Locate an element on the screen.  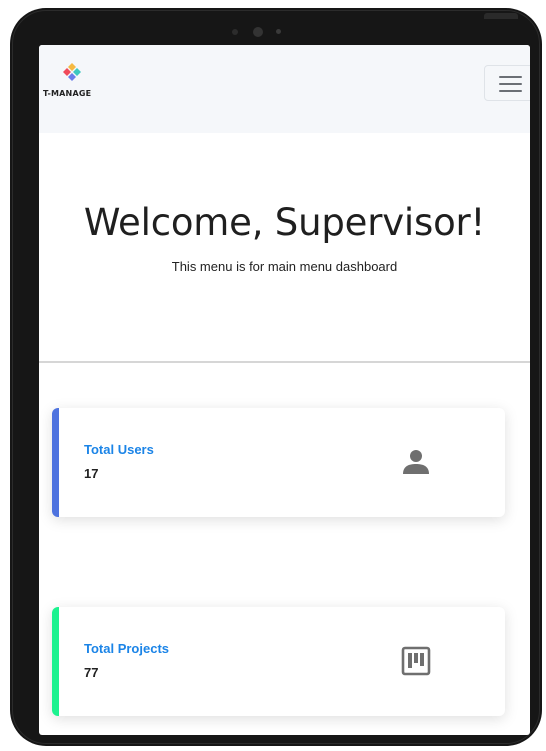
camera-bar is located at coordinates (276, 32).